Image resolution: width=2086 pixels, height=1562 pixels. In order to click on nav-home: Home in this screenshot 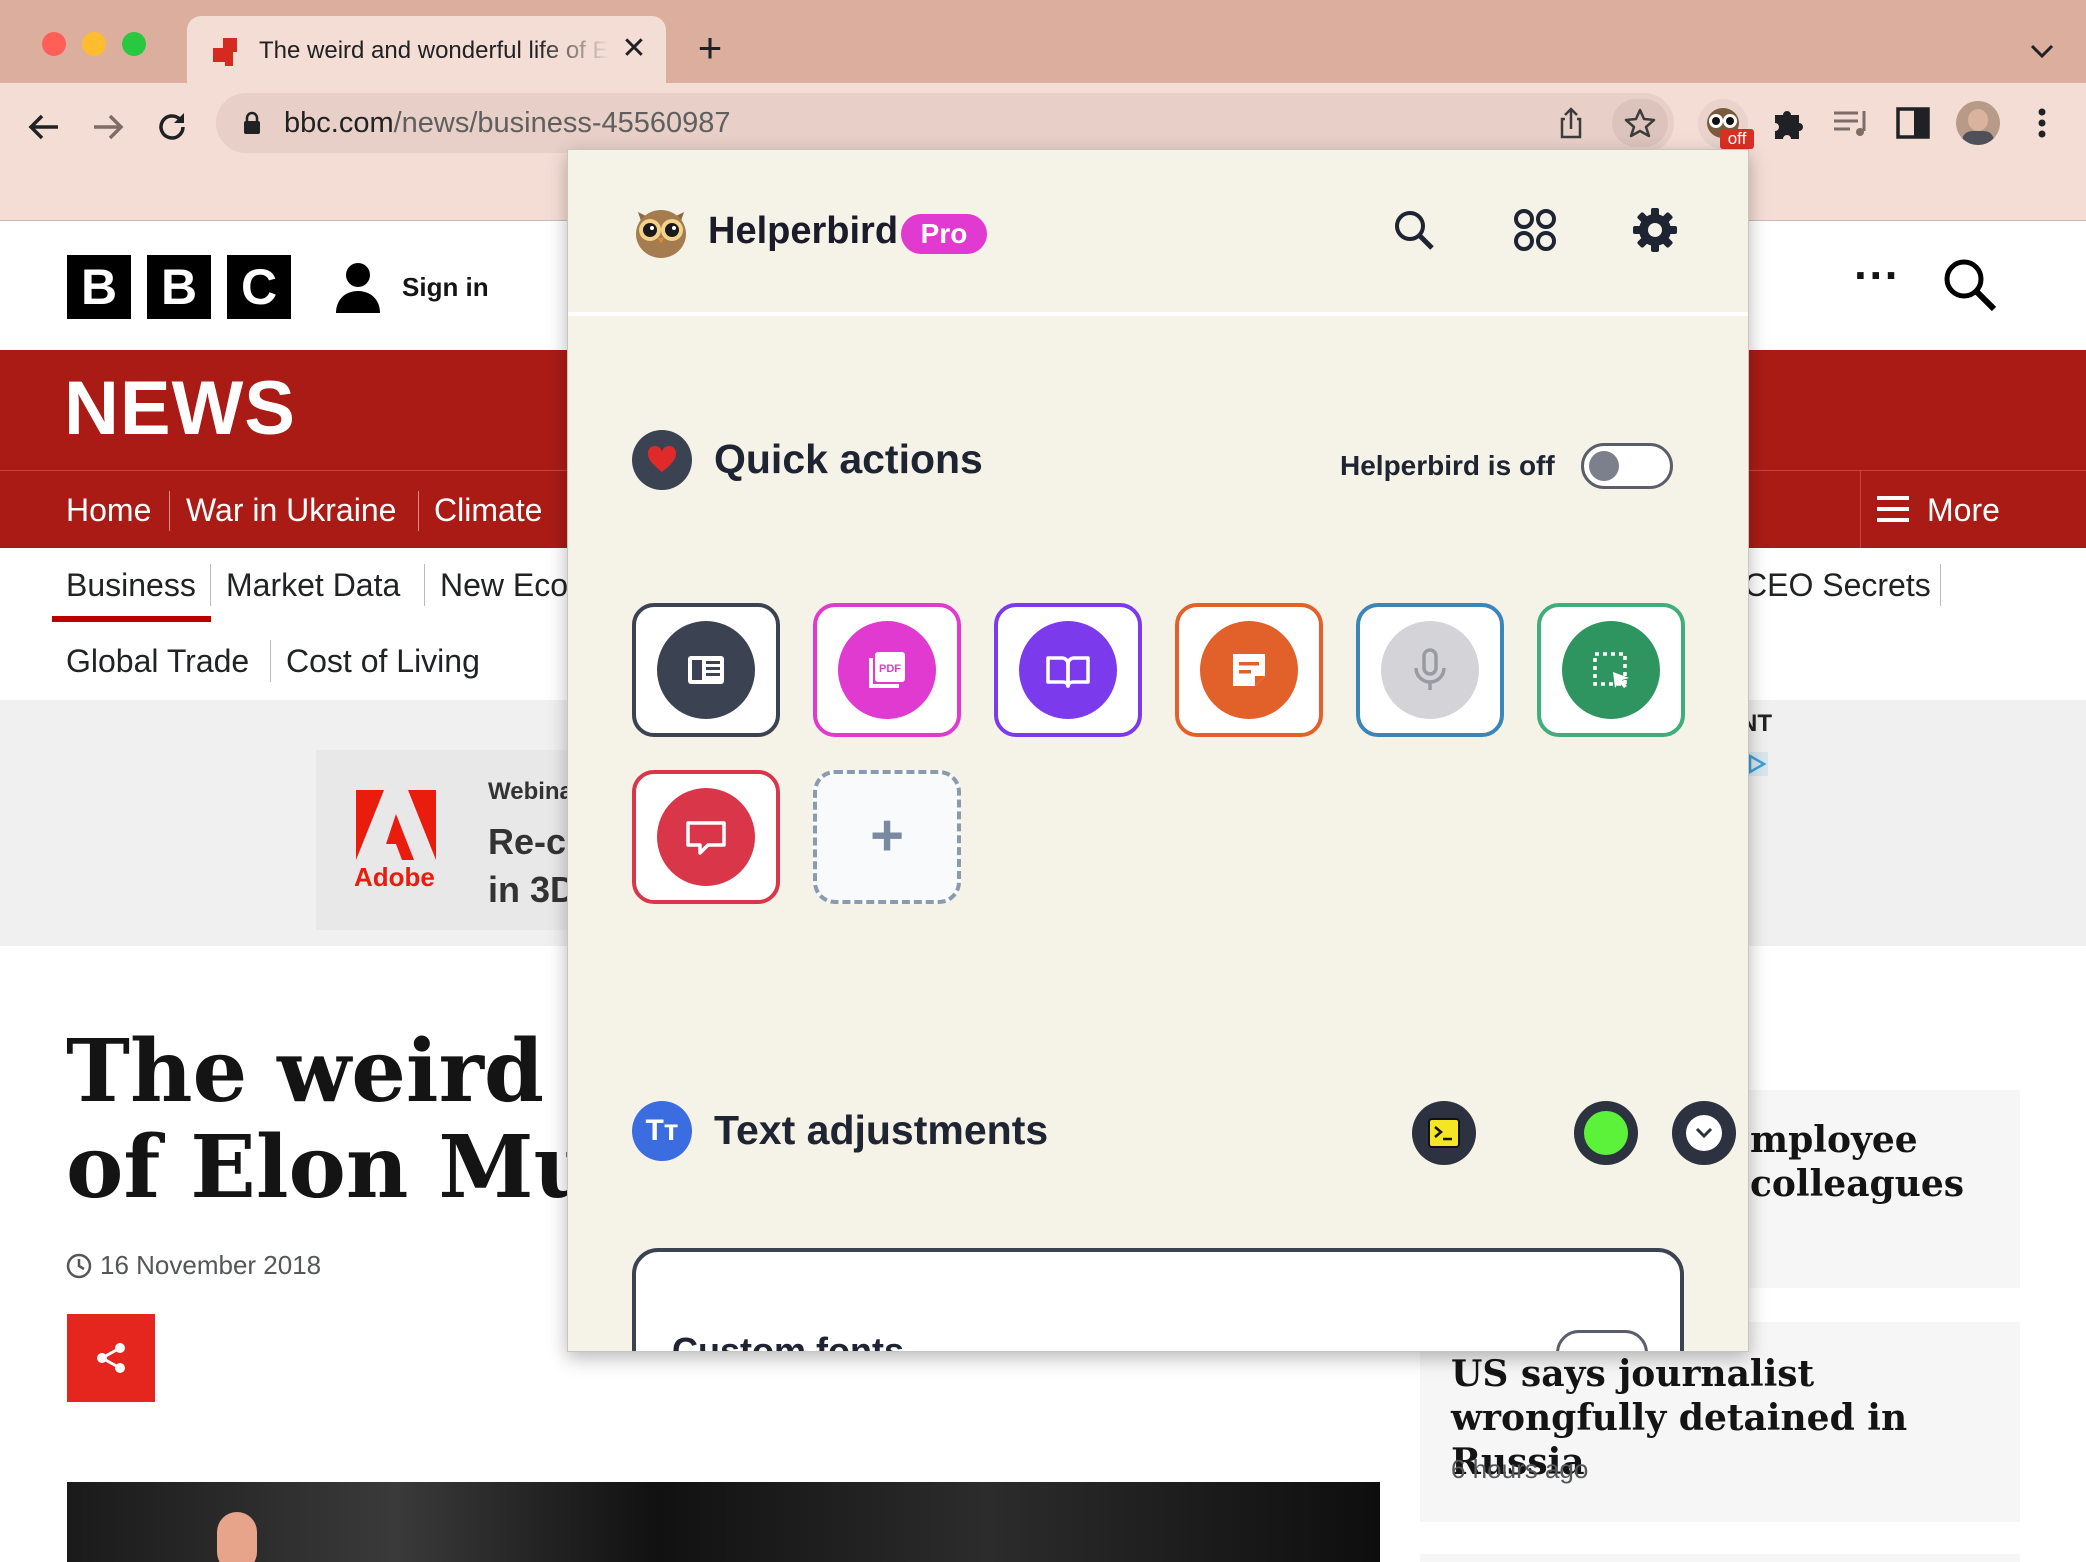, I will do `click(108, 510)`.